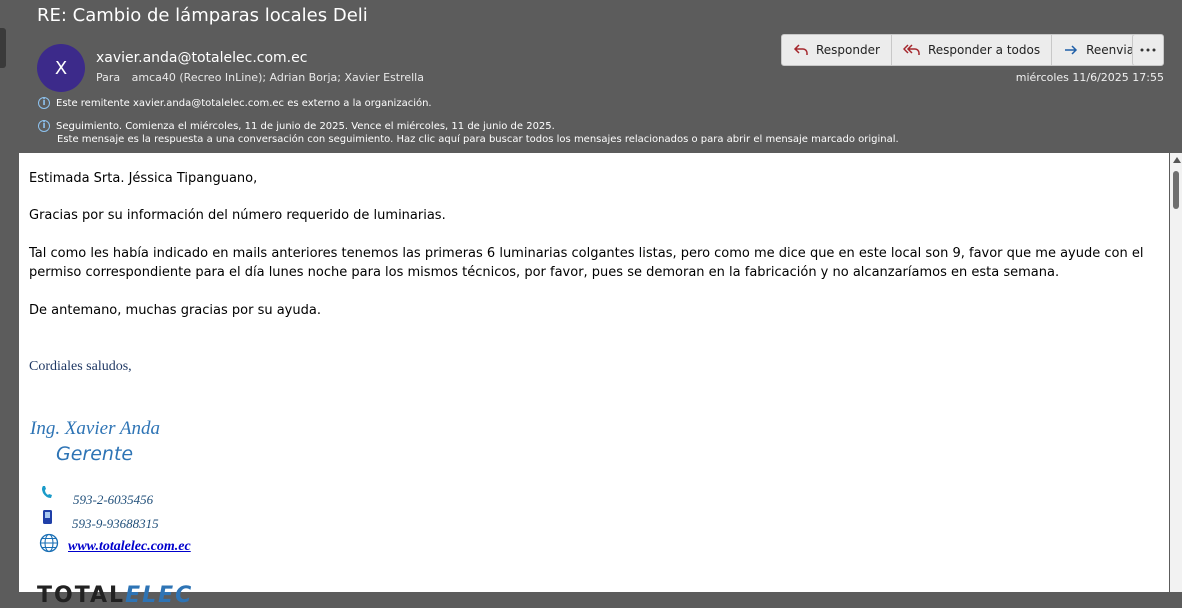 The image size is (1182, 608). I want to click on more-icon, so click(1148, 50).